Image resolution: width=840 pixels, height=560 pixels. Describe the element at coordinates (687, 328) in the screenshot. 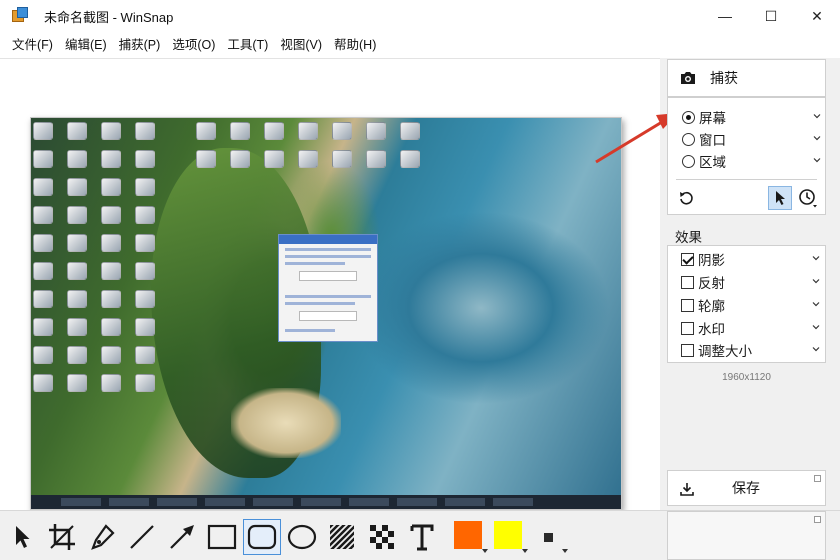

I see `effect-watermark-checkbox` at that location.